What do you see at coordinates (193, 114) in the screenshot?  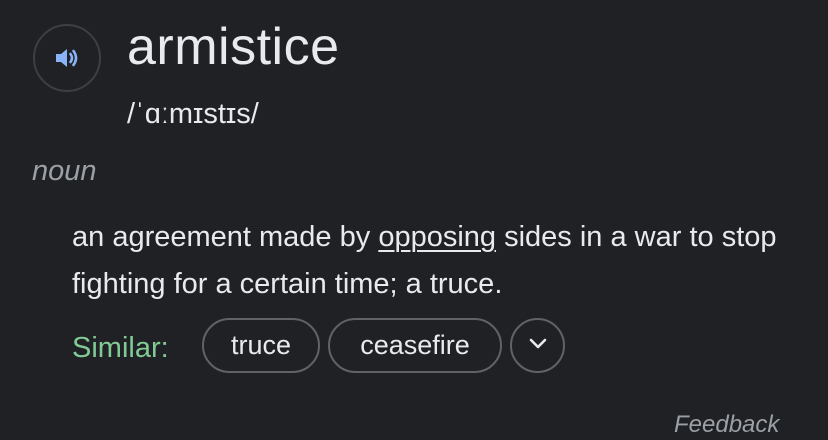 I see `phonetic-transcription: /ˈɑːmɪstɪs/` at bounding box center [193, 114].